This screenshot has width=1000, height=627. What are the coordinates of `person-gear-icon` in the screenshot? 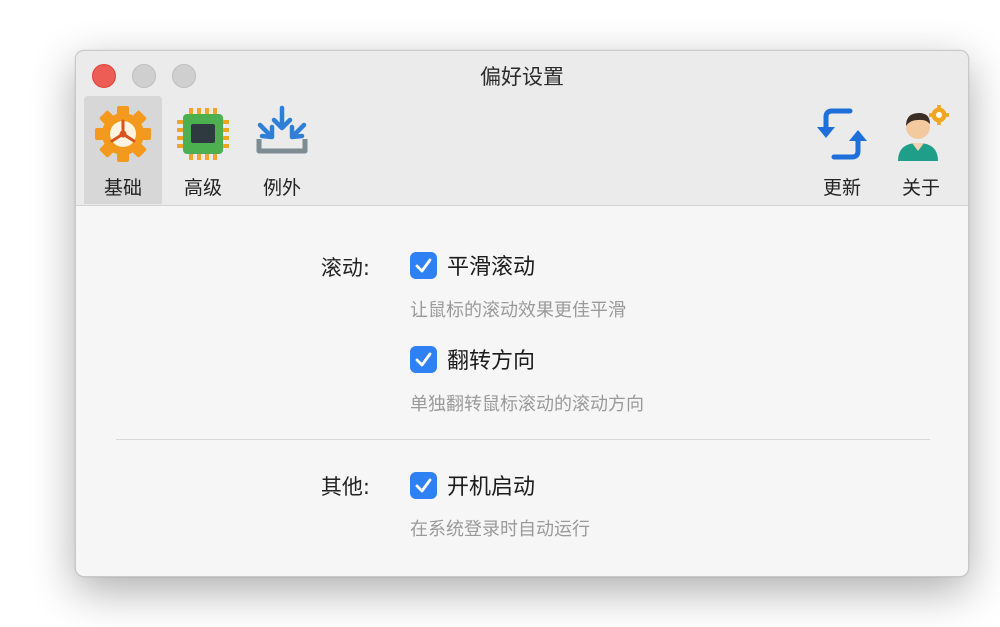 It's located at (921, 134).